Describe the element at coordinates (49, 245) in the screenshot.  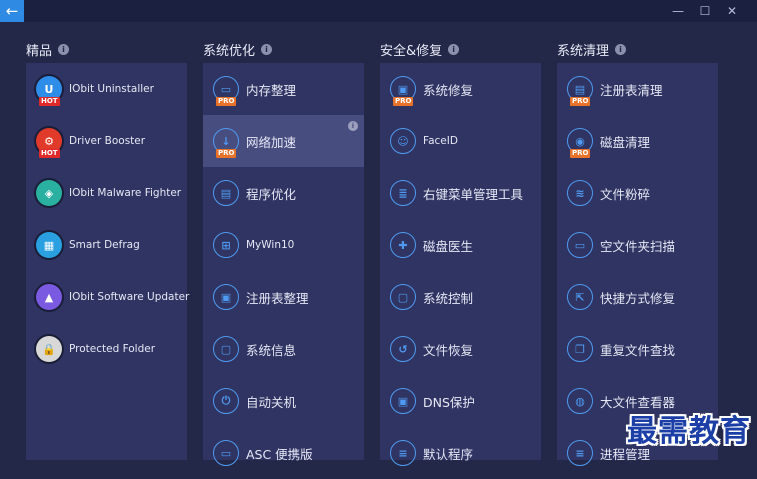
I see `smart-defrag-icon: ▦` at that location.